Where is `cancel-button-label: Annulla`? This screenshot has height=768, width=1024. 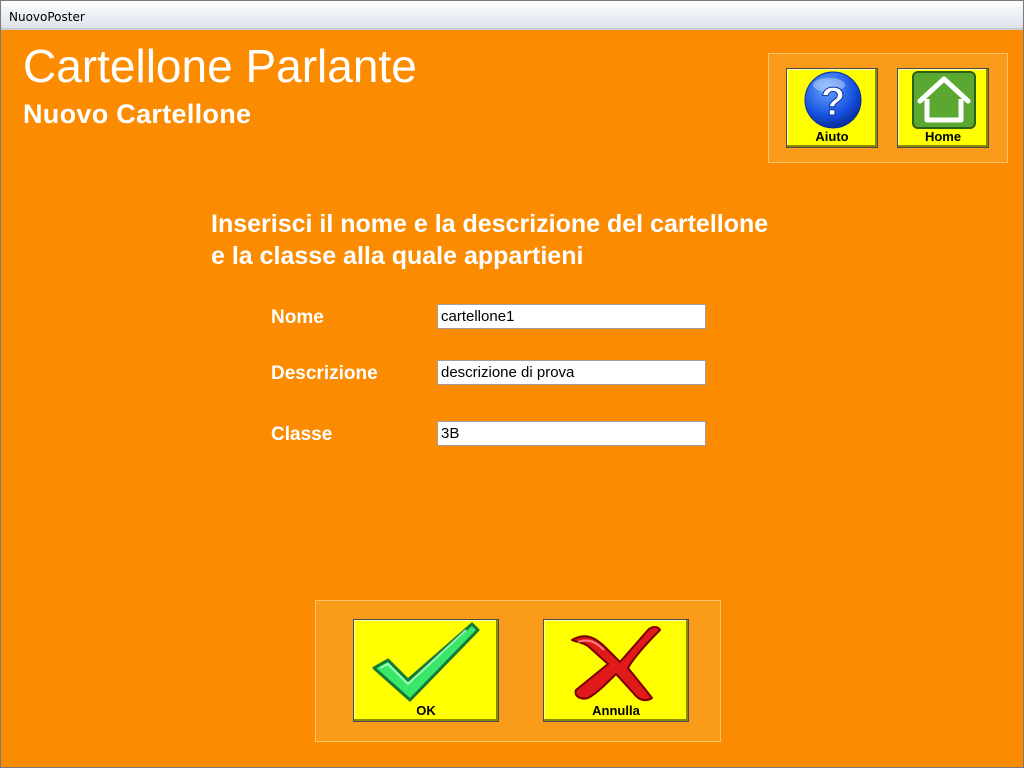 cancel-button-label: Annulla is located at coordinates (616, 710).